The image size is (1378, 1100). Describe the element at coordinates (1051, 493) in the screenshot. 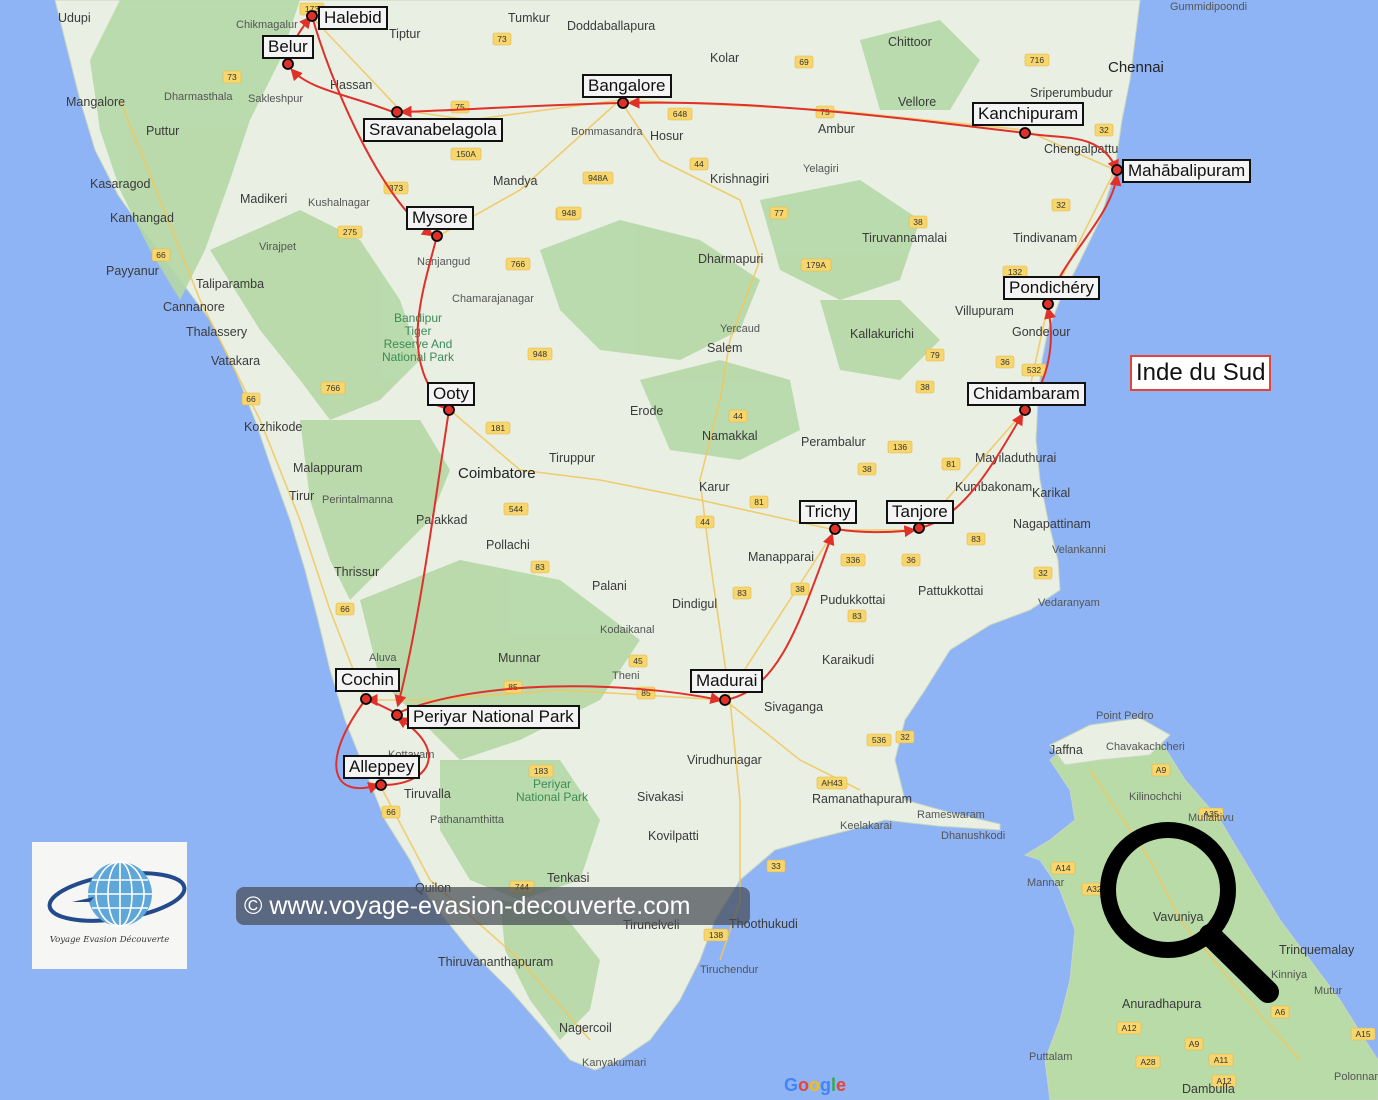

I see `place-label: Karikal` at that location.